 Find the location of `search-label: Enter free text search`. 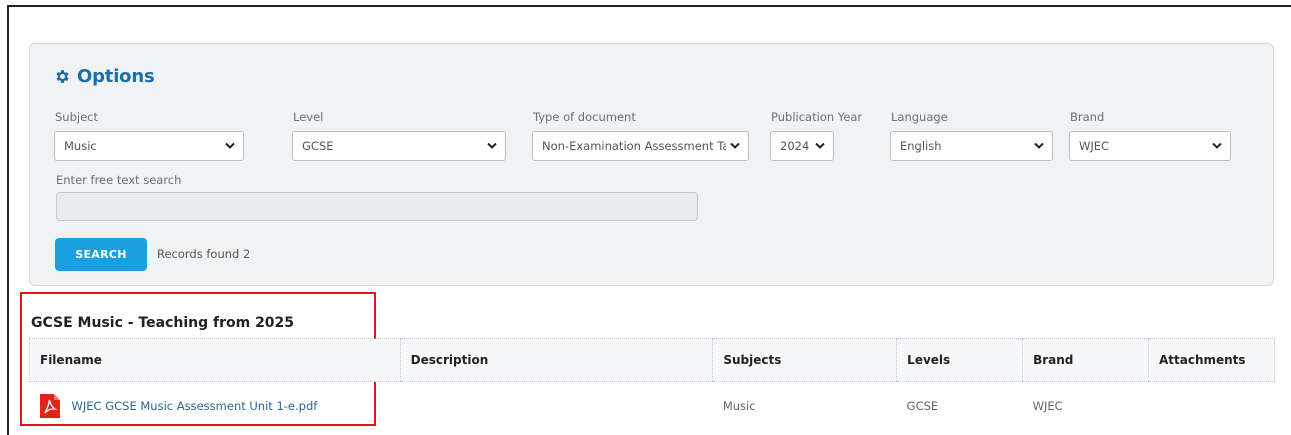

search-label: Enter free text search is located at coordinates (119, 180).